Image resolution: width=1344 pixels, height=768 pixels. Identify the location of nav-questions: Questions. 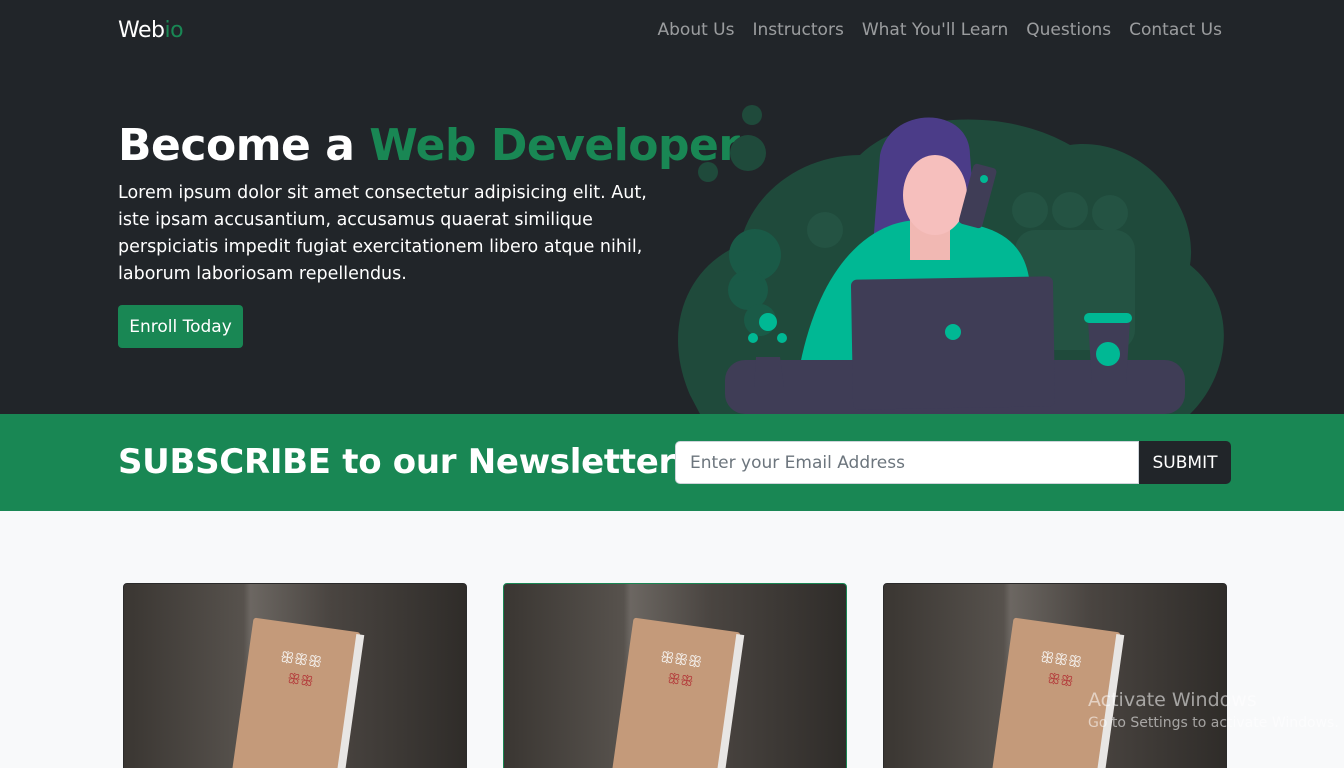
(1068, 30).